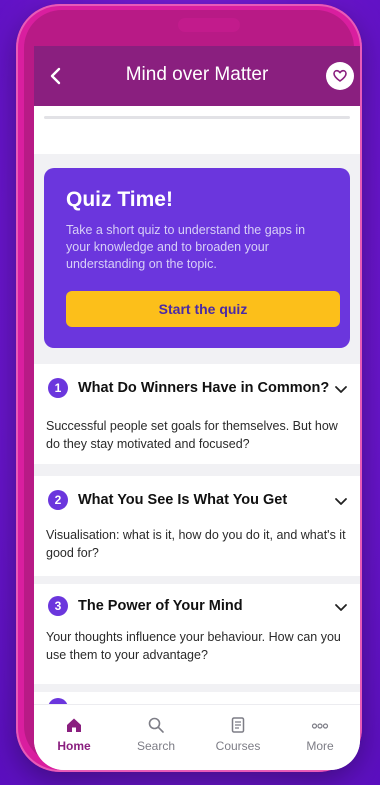 This screenshot has height=785, width=380. I want to click on lesson-title: What Do Winners Have in Common?, so click(204, 388).